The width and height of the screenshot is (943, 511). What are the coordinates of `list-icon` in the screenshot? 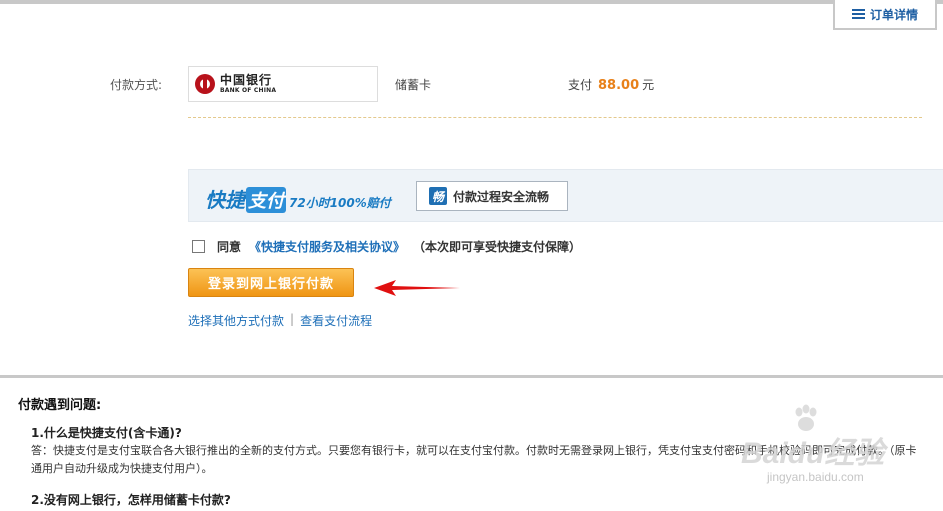 It's located at (858, 14).